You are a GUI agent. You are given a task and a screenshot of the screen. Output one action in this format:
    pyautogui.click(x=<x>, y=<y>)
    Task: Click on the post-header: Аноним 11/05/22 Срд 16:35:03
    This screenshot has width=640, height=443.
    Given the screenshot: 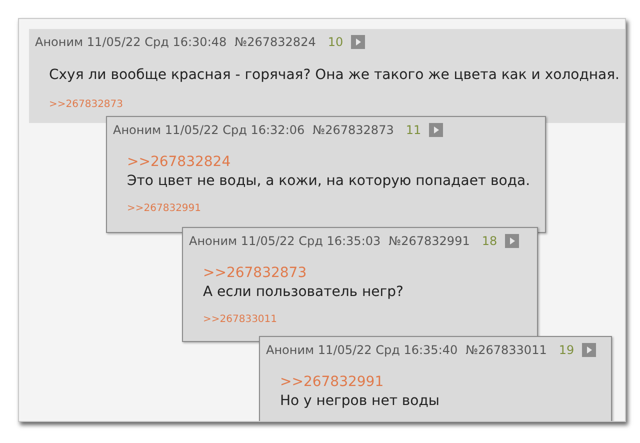 What is the action you would take?
    pyautogui.click(x=285, y=241)
    